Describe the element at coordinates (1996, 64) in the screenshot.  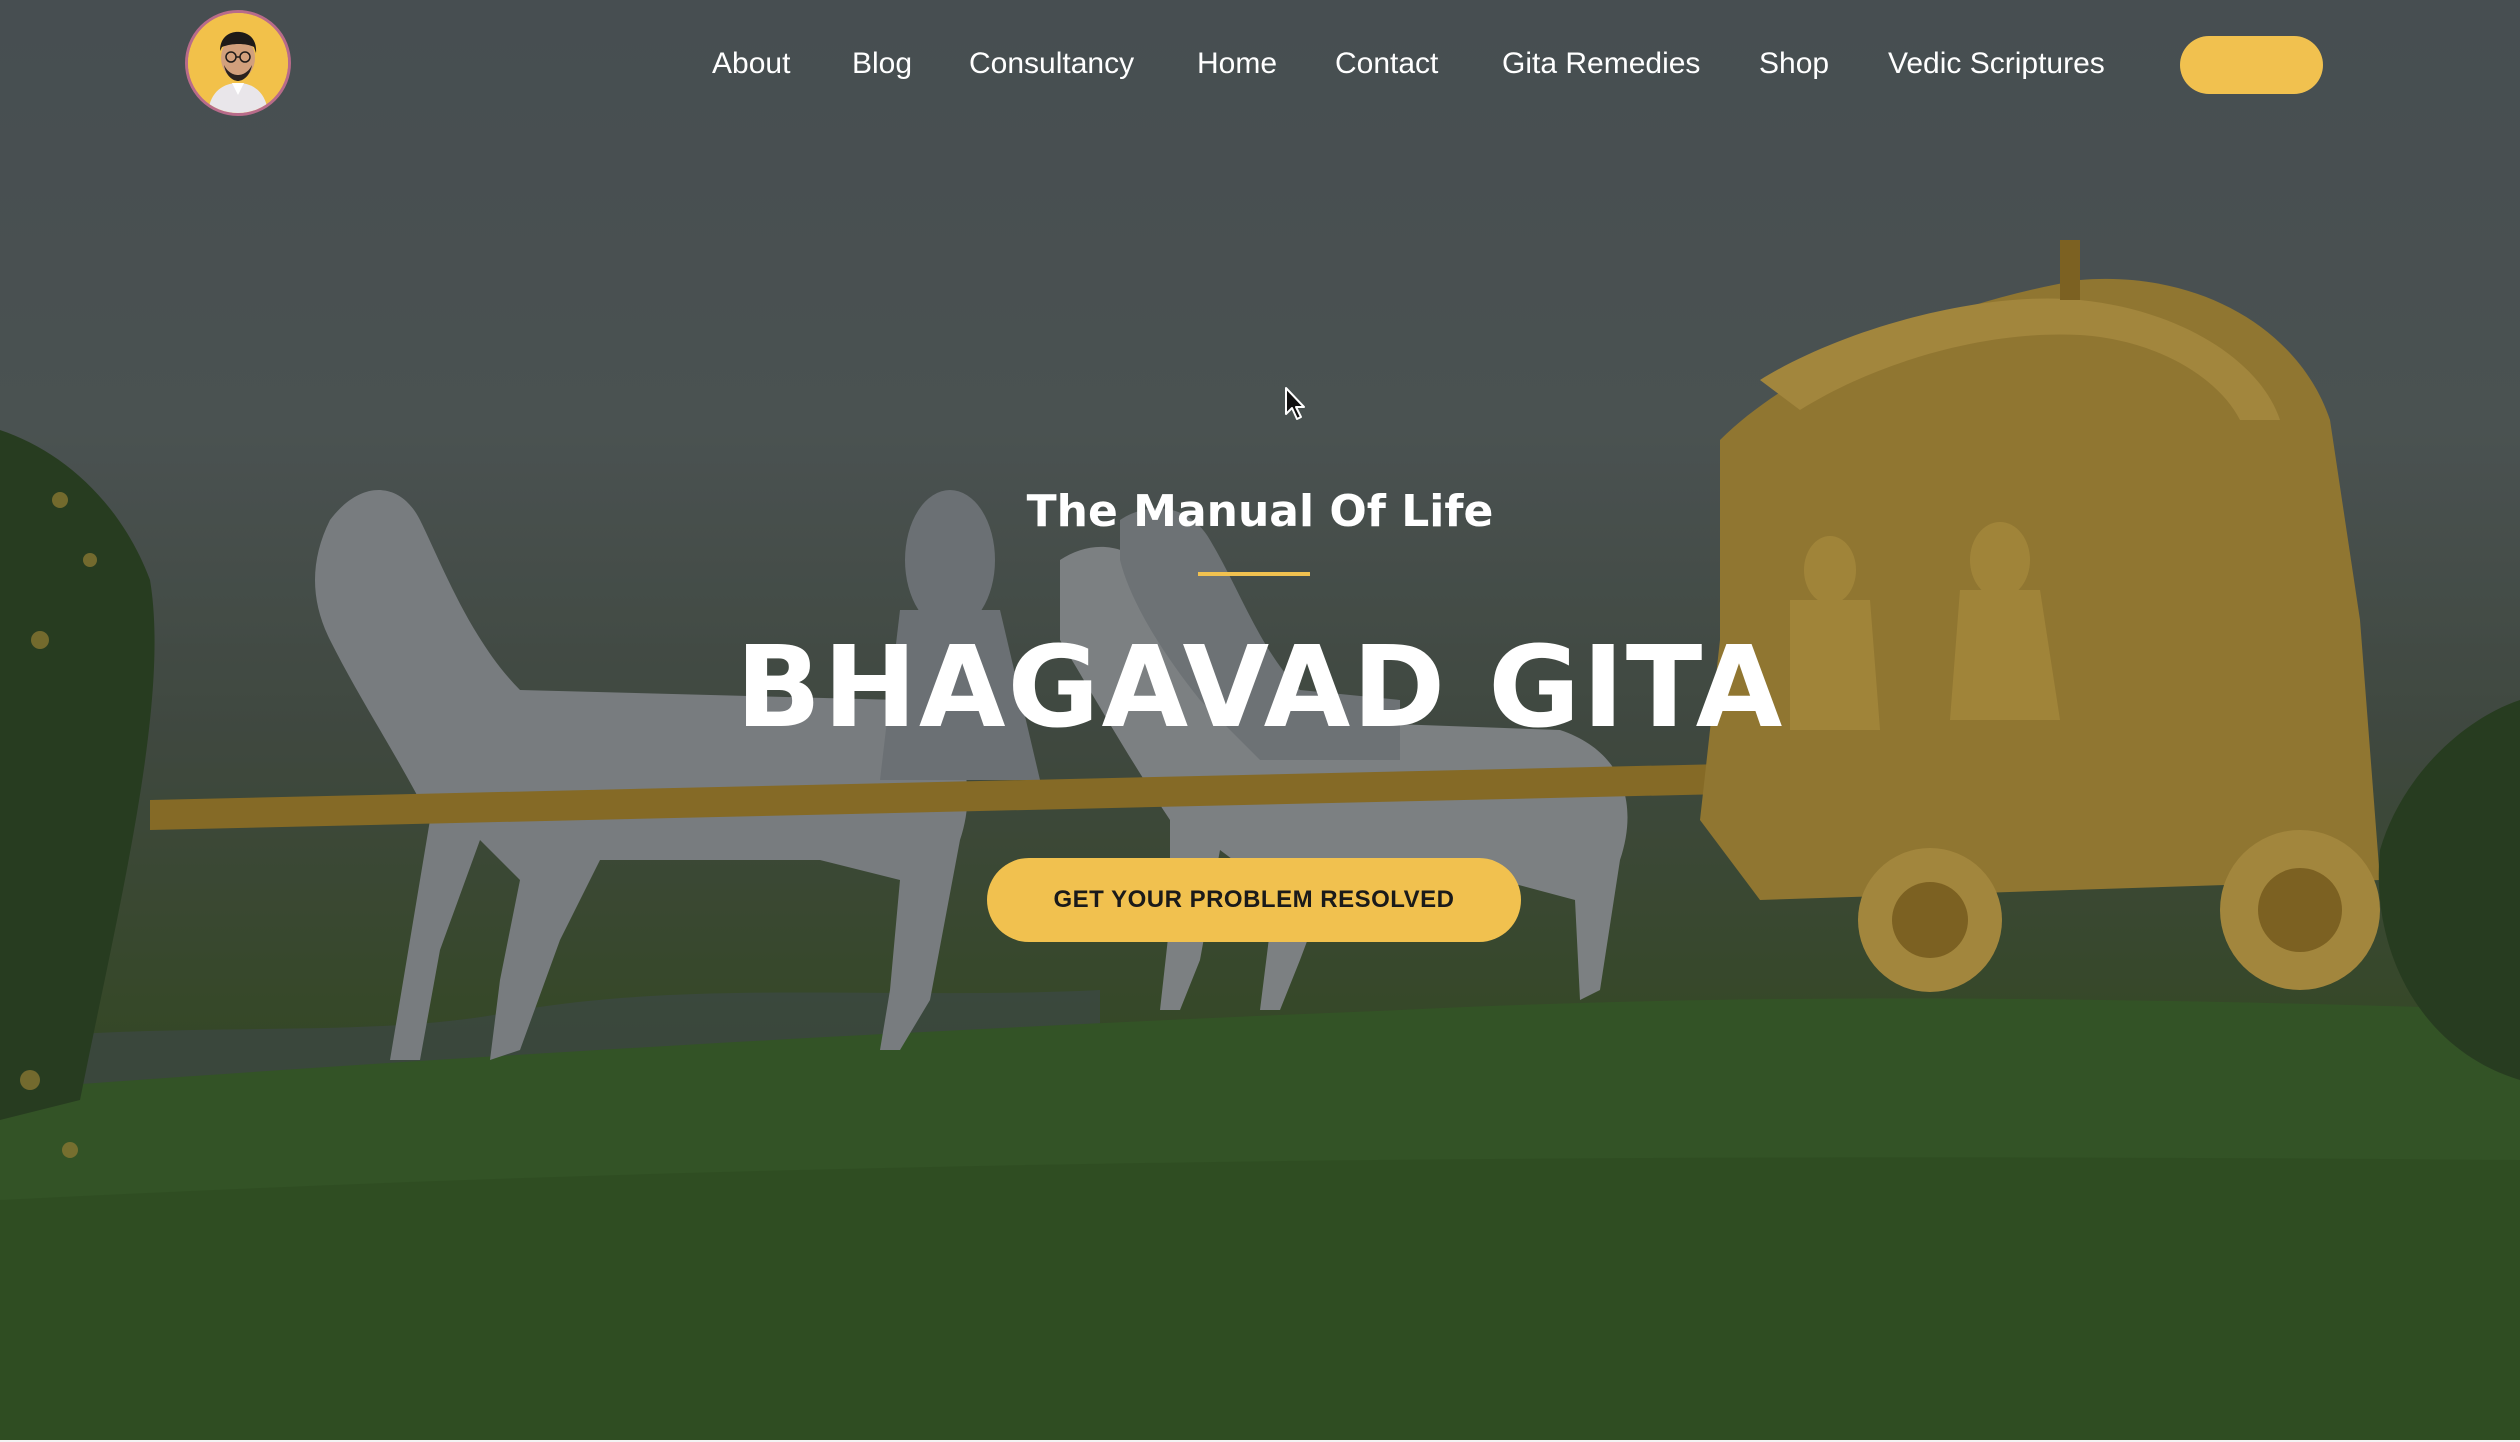
I see `nav-item-vedic-scriptures: Vedic Scriptures` at that location.